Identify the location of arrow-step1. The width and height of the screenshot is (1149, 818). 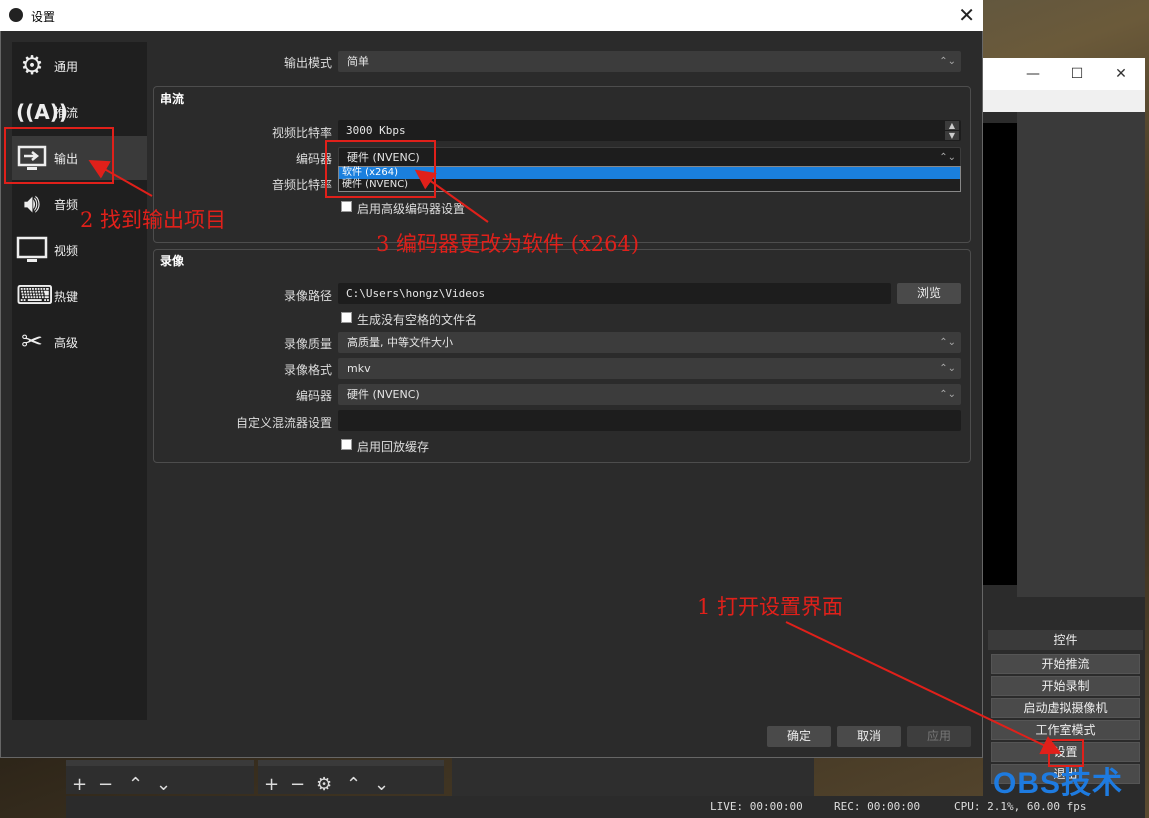
(923, 688).